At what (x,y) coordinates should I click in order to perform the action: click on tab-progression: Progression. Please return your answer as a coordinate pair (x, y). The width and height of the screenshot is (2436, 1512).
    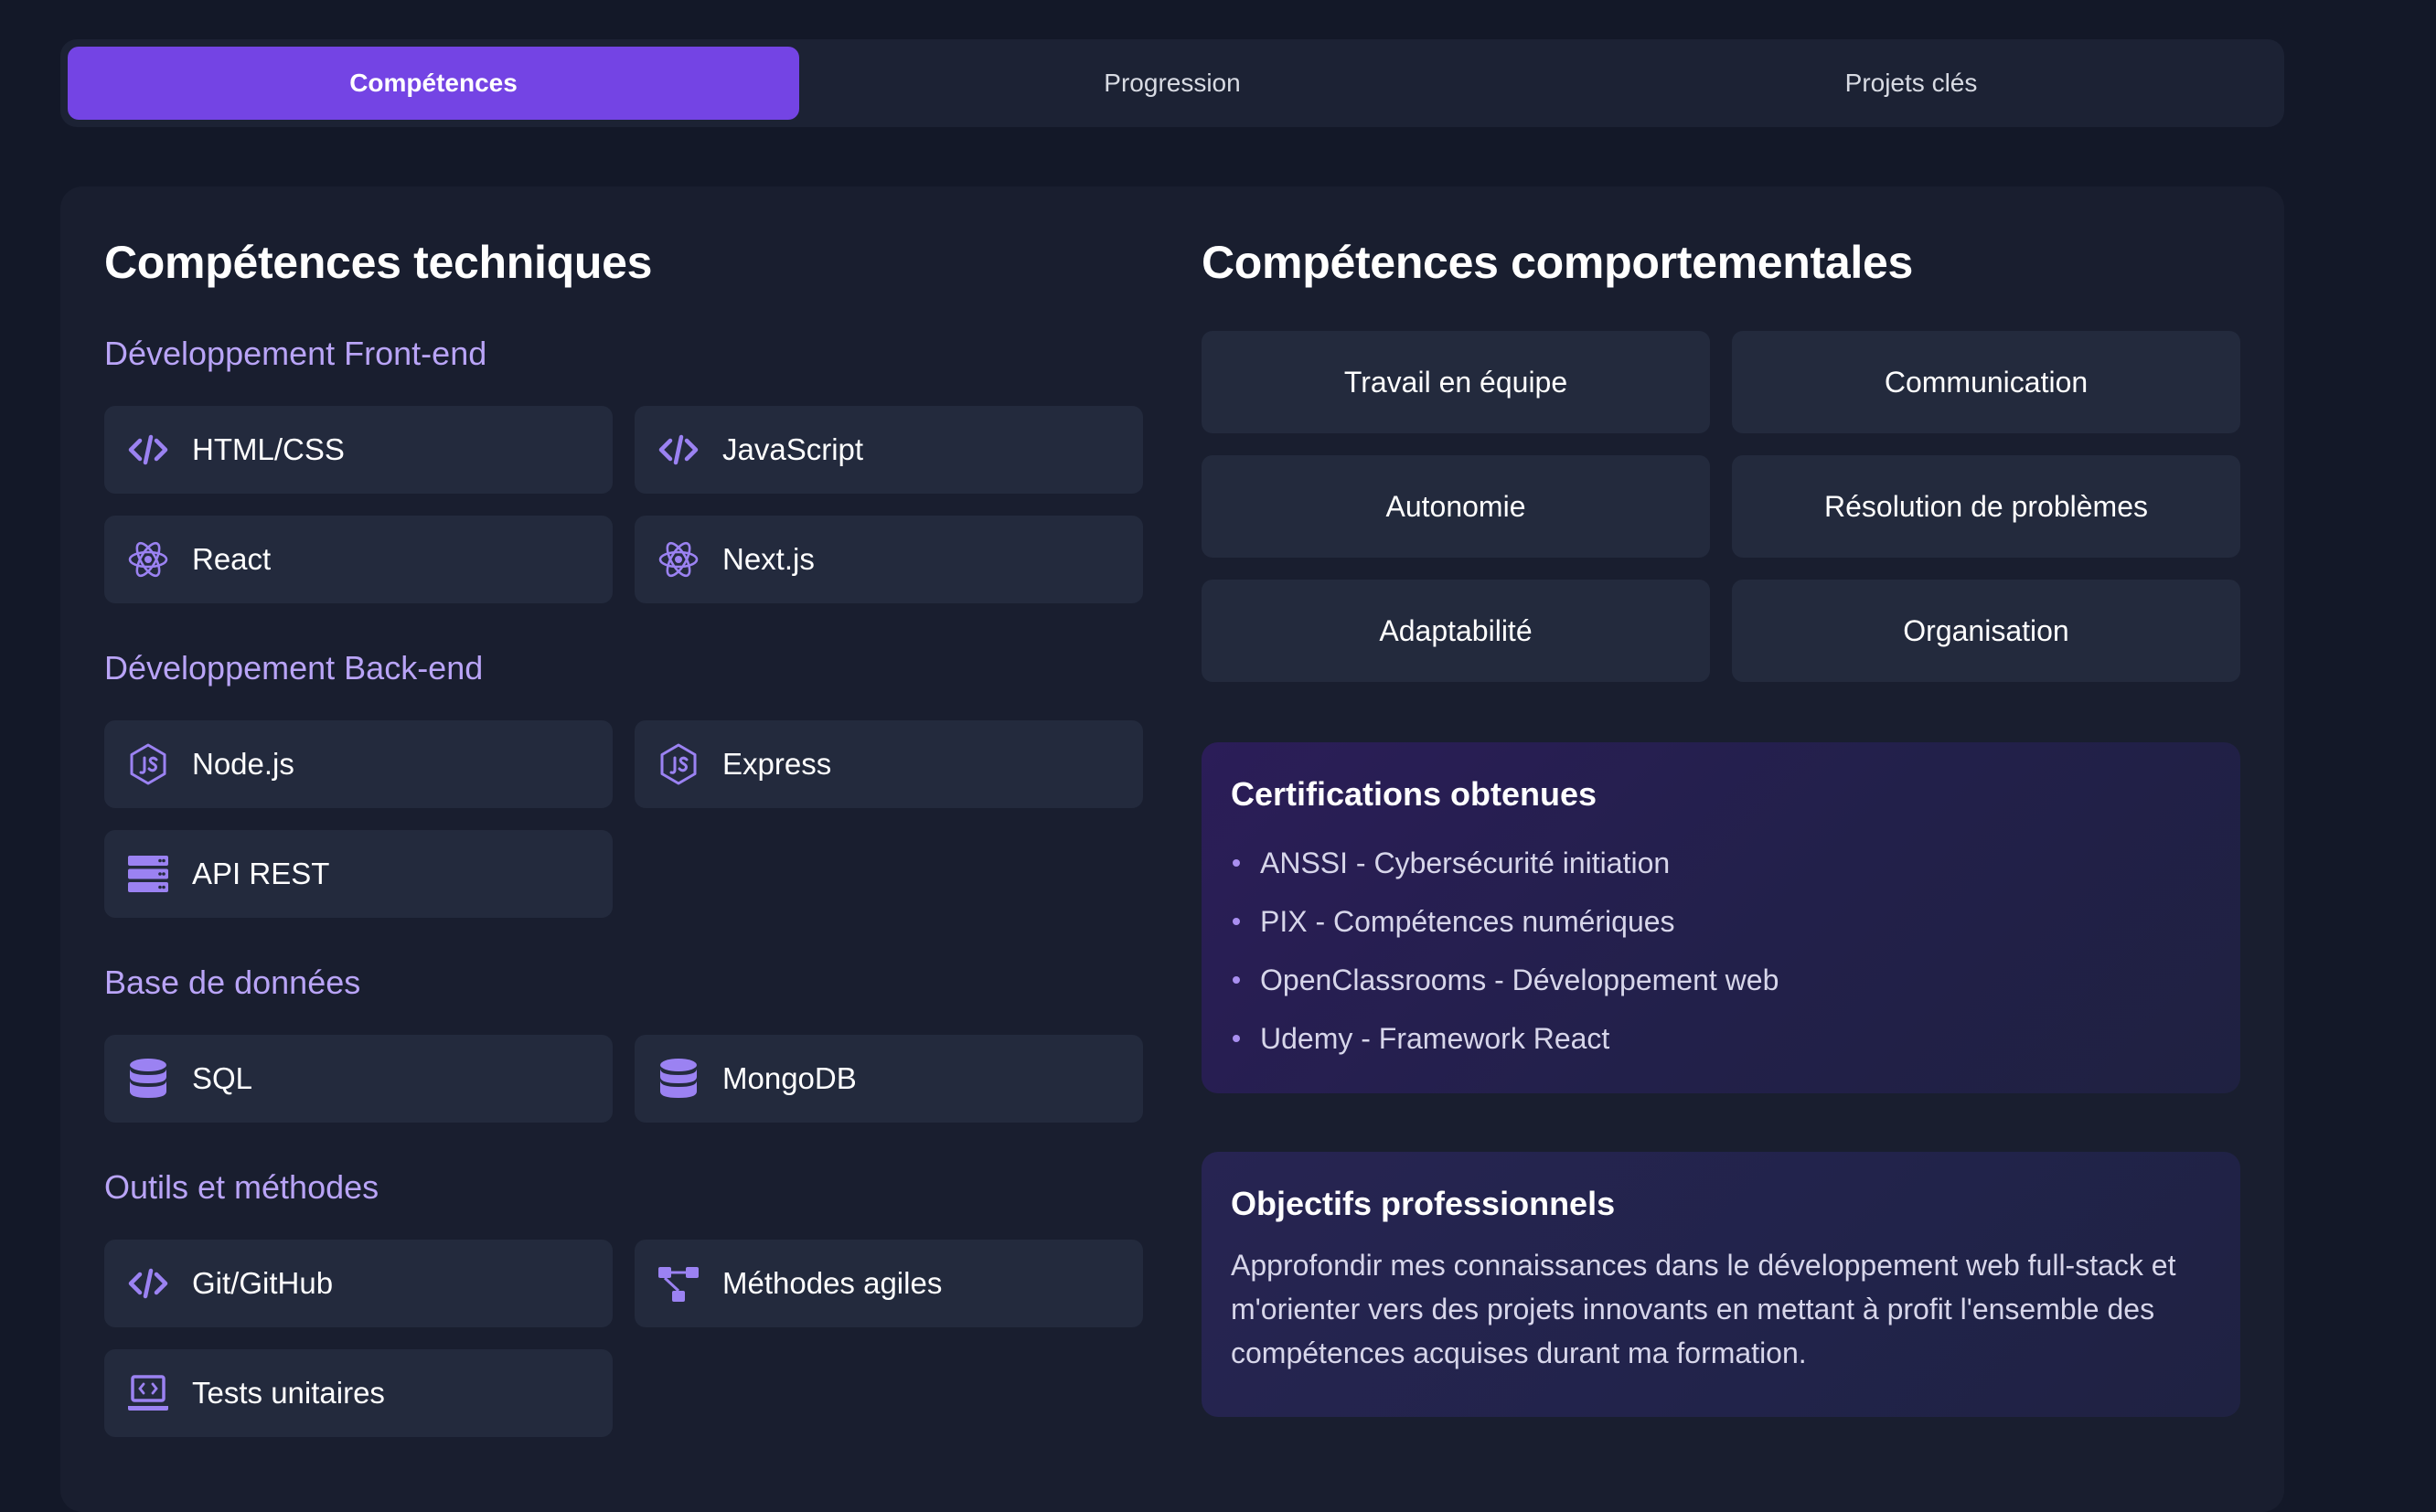
    Looking at the image, I should click on (1172, 83).